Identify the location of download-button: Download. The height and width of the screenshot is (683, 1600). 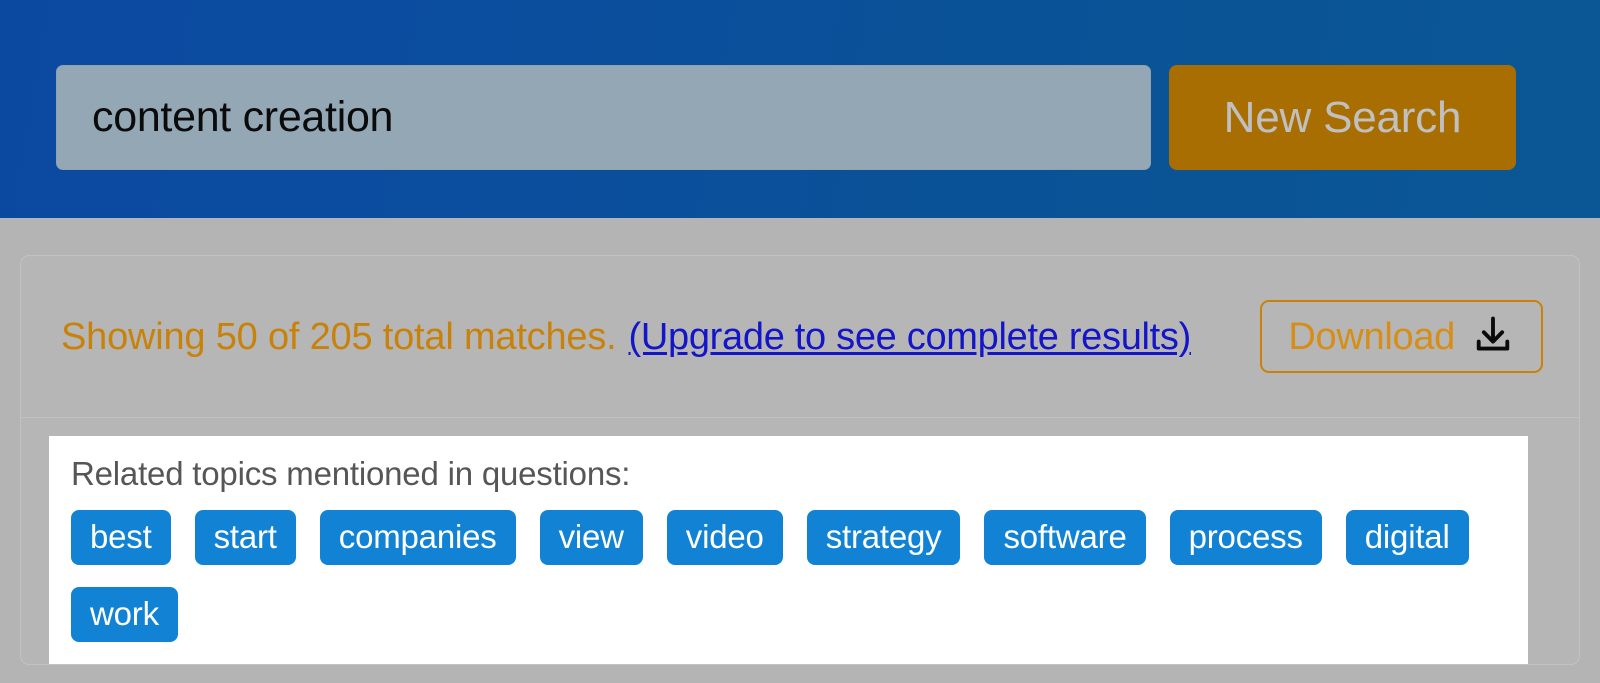
(1401, 336).